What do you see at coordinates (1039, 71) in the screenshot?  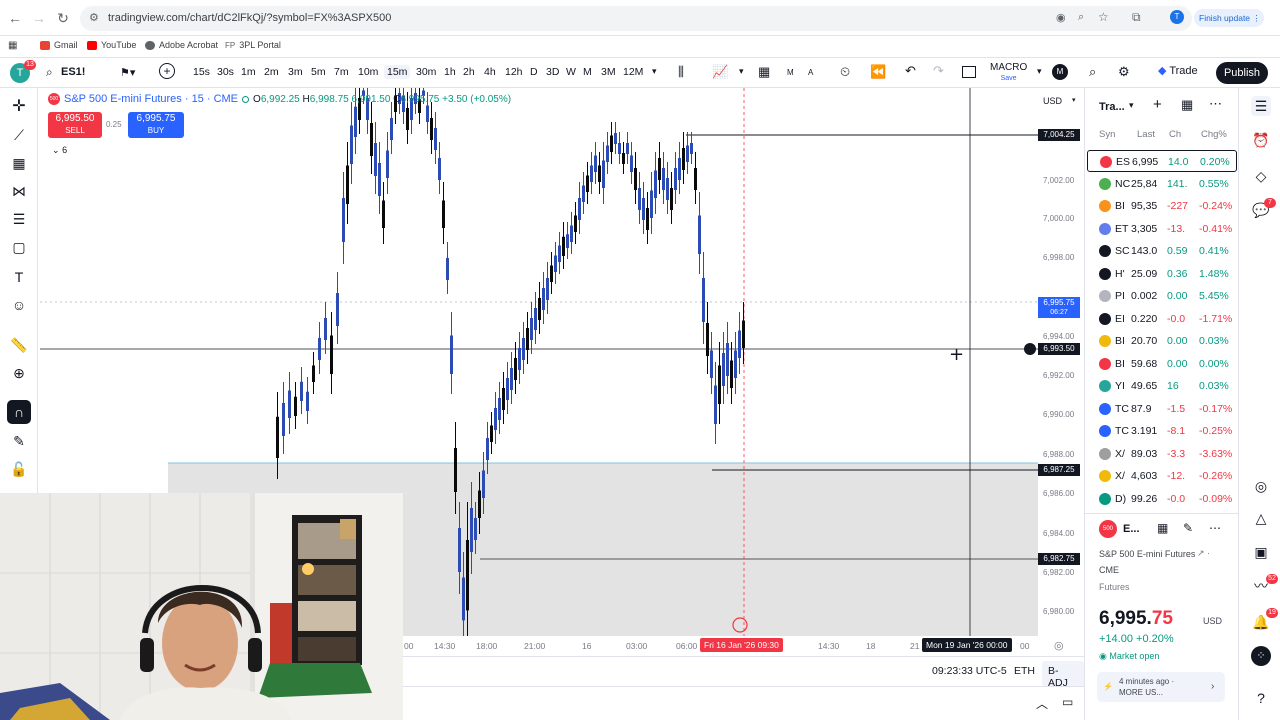 I see `layout-dropdown-icon: ▾` at bounding box center [1039, 71].